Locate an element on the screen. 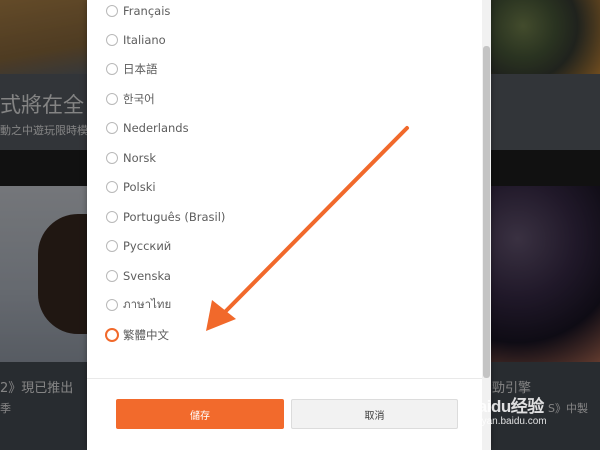 The width and height of the screenshot is (600, 450). language-option-korean: 한국어 is located at coordinates (130, 99).